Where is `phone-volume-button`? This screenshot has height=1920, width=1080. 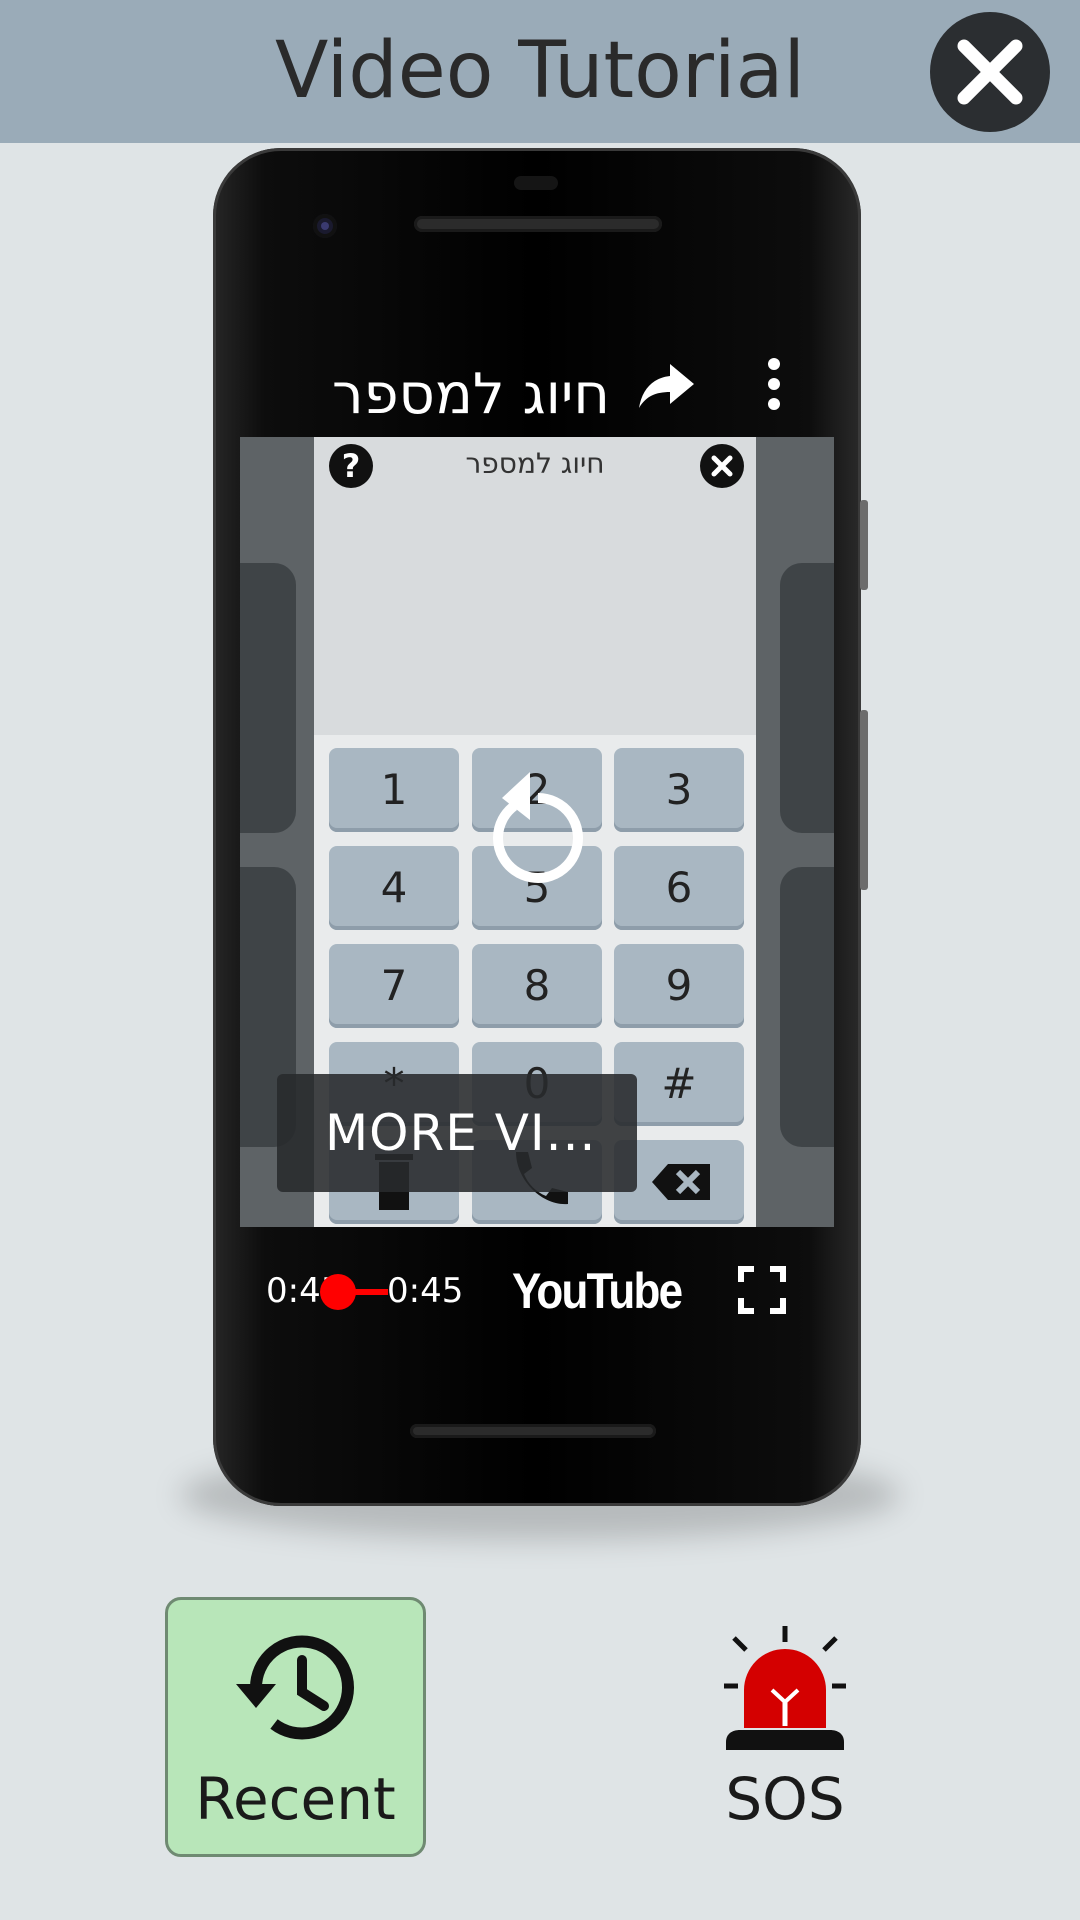
phone-volume-button is located at coordinates (864, 800).